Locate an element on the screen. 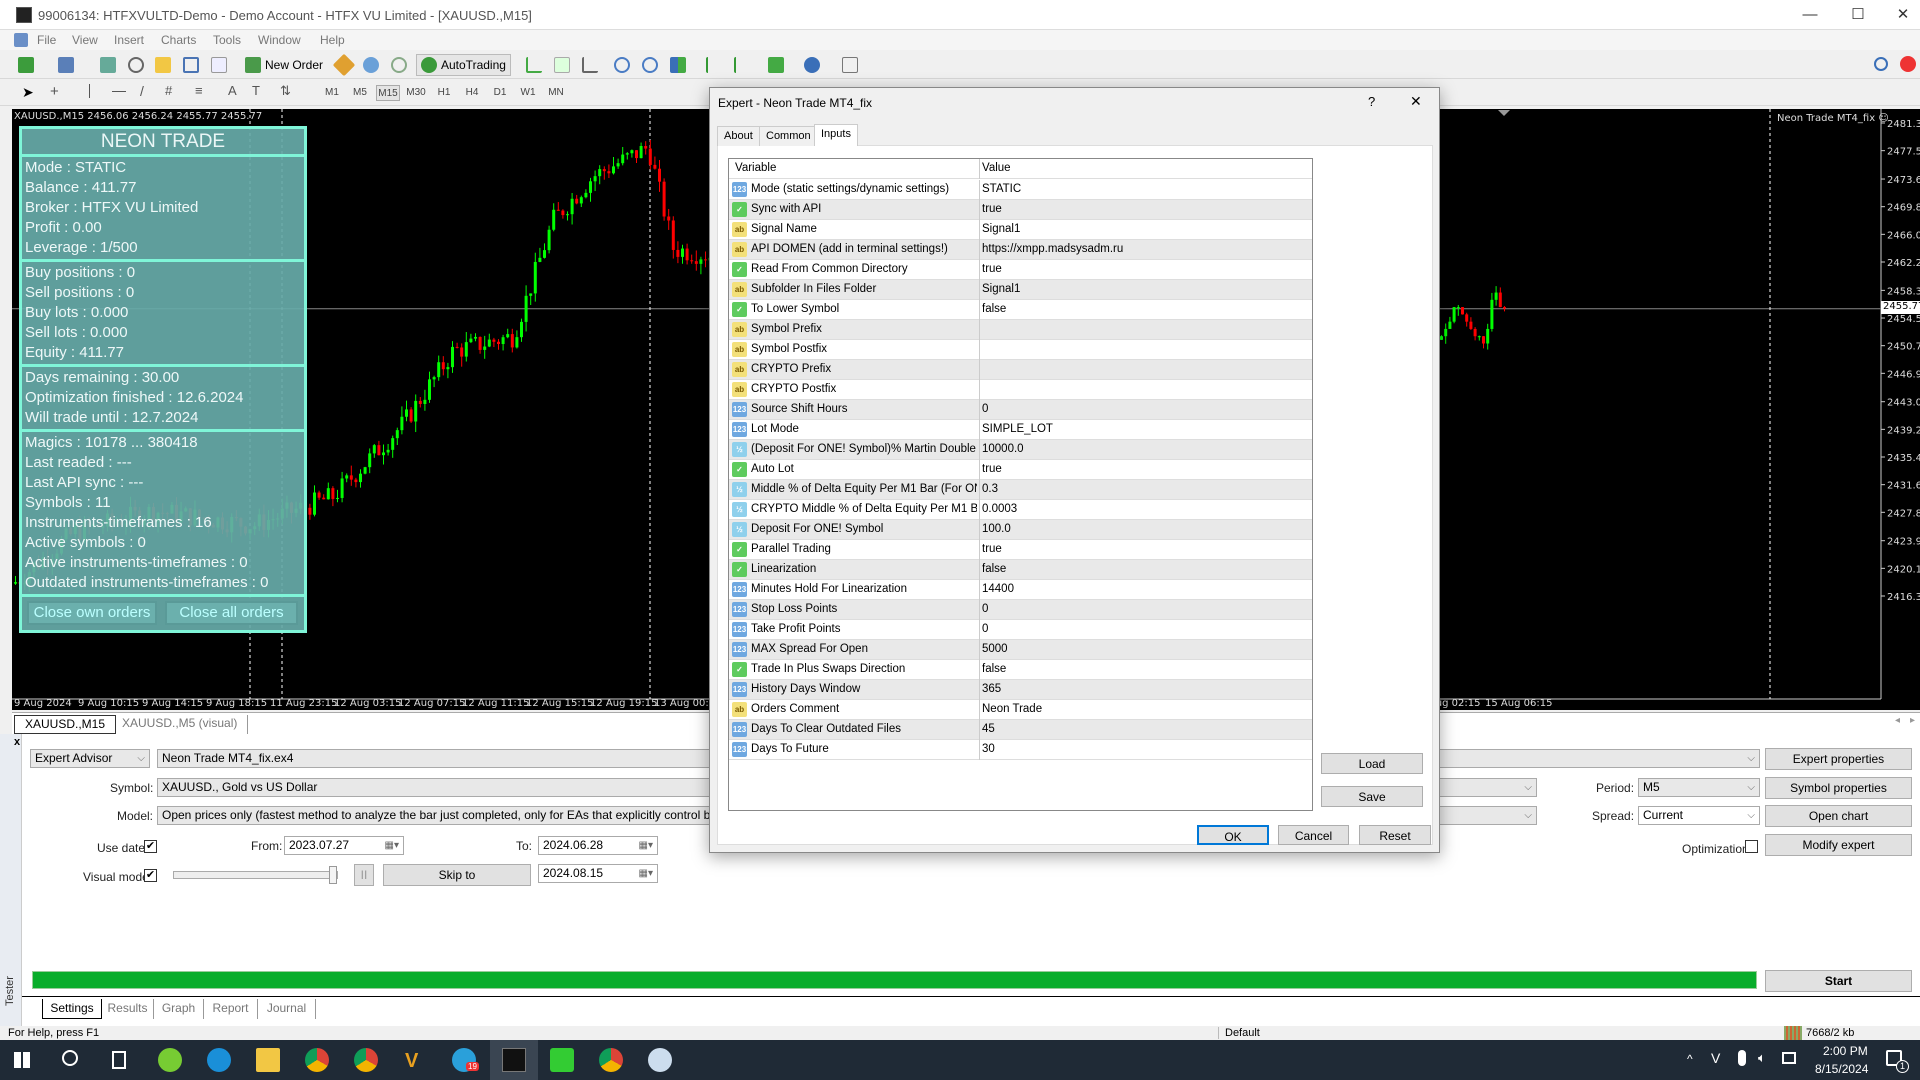 Image resolution: width=1920 pixels, height=1080 pixels. visual-speed-slider is located at coordinates (255, 875).